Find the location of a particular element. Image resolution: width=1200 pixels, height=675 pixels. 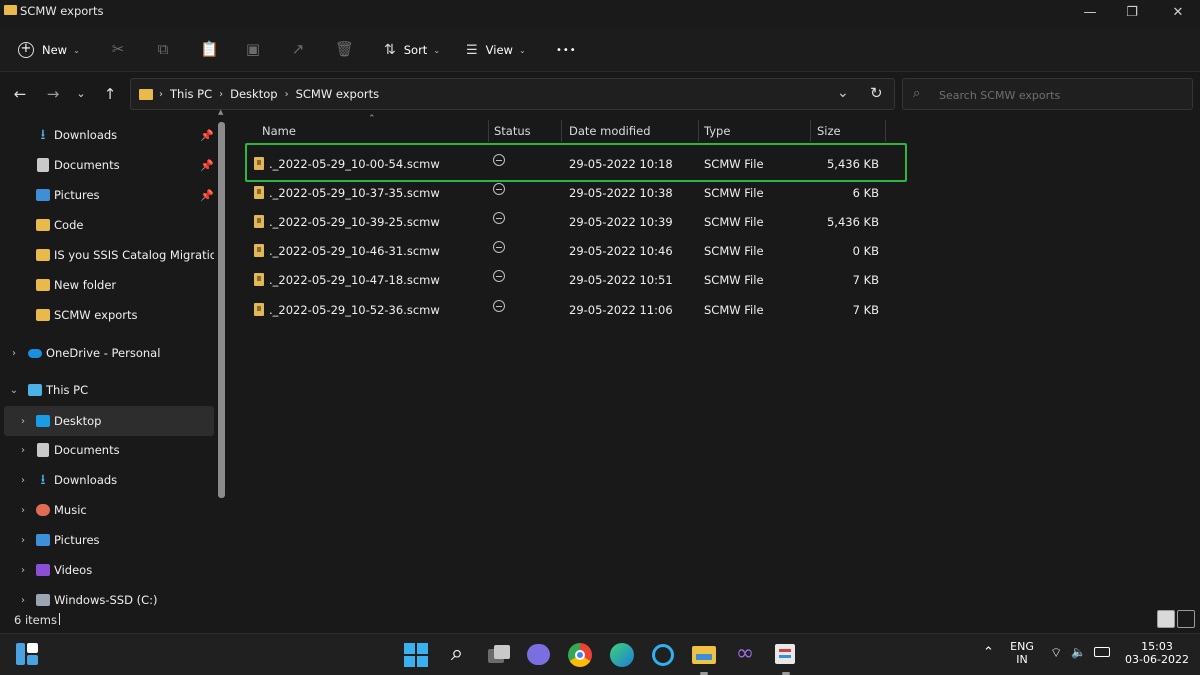

volume-icon: 🔈 is located at coordinates (1078, 652).